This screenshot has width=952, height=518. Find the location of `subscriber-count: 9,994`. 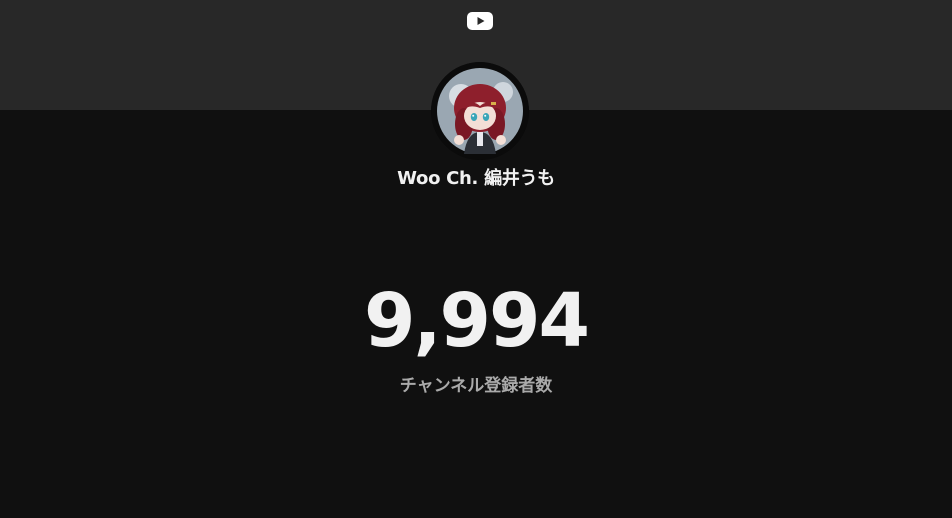

subscriber-count: 9,994 is located at coordinates (476, 321).